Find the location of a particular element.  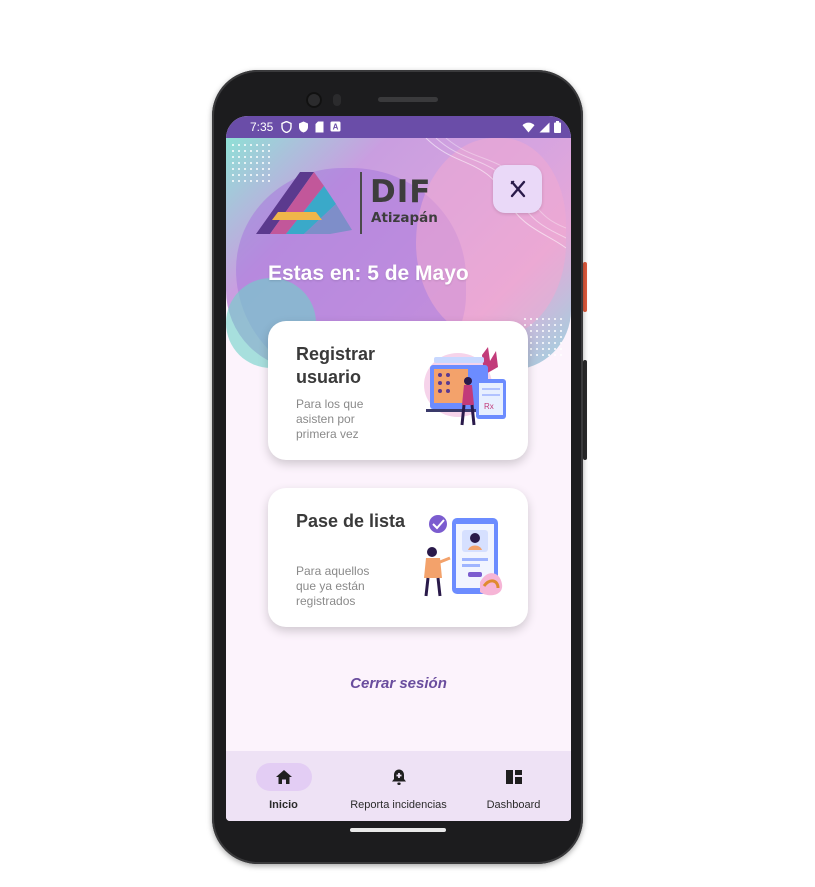

logout-link: Cerrar sesión is located at coordinates (398, 683).